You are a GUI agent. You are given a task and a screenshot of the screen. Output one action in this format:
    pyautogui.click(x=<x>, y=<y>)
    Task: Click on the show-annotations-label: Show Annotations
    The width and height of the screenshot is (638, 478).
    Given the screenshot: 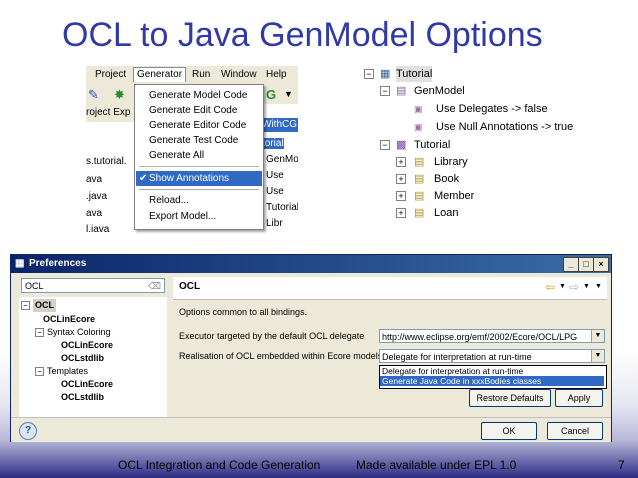 What is the action you would take?
    pyautogui.click(x=189, y=178)
    